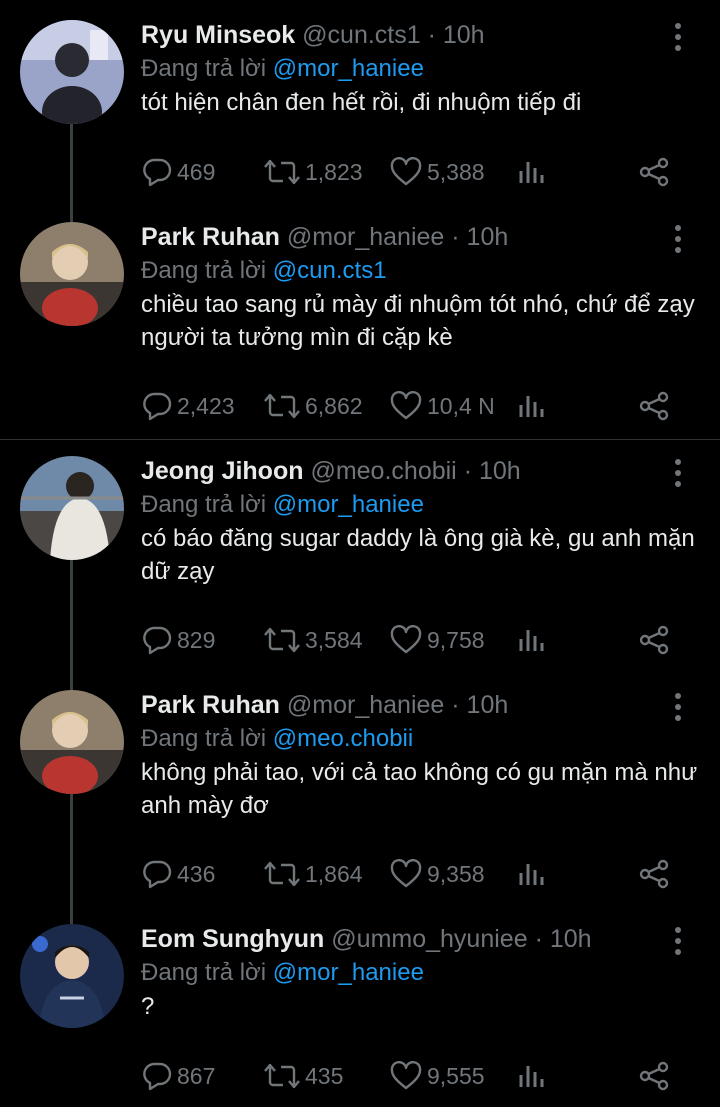  Describe the element at coordinates (313, 874) in the screenshot. I see `retweet-button: 1,864` at that location.